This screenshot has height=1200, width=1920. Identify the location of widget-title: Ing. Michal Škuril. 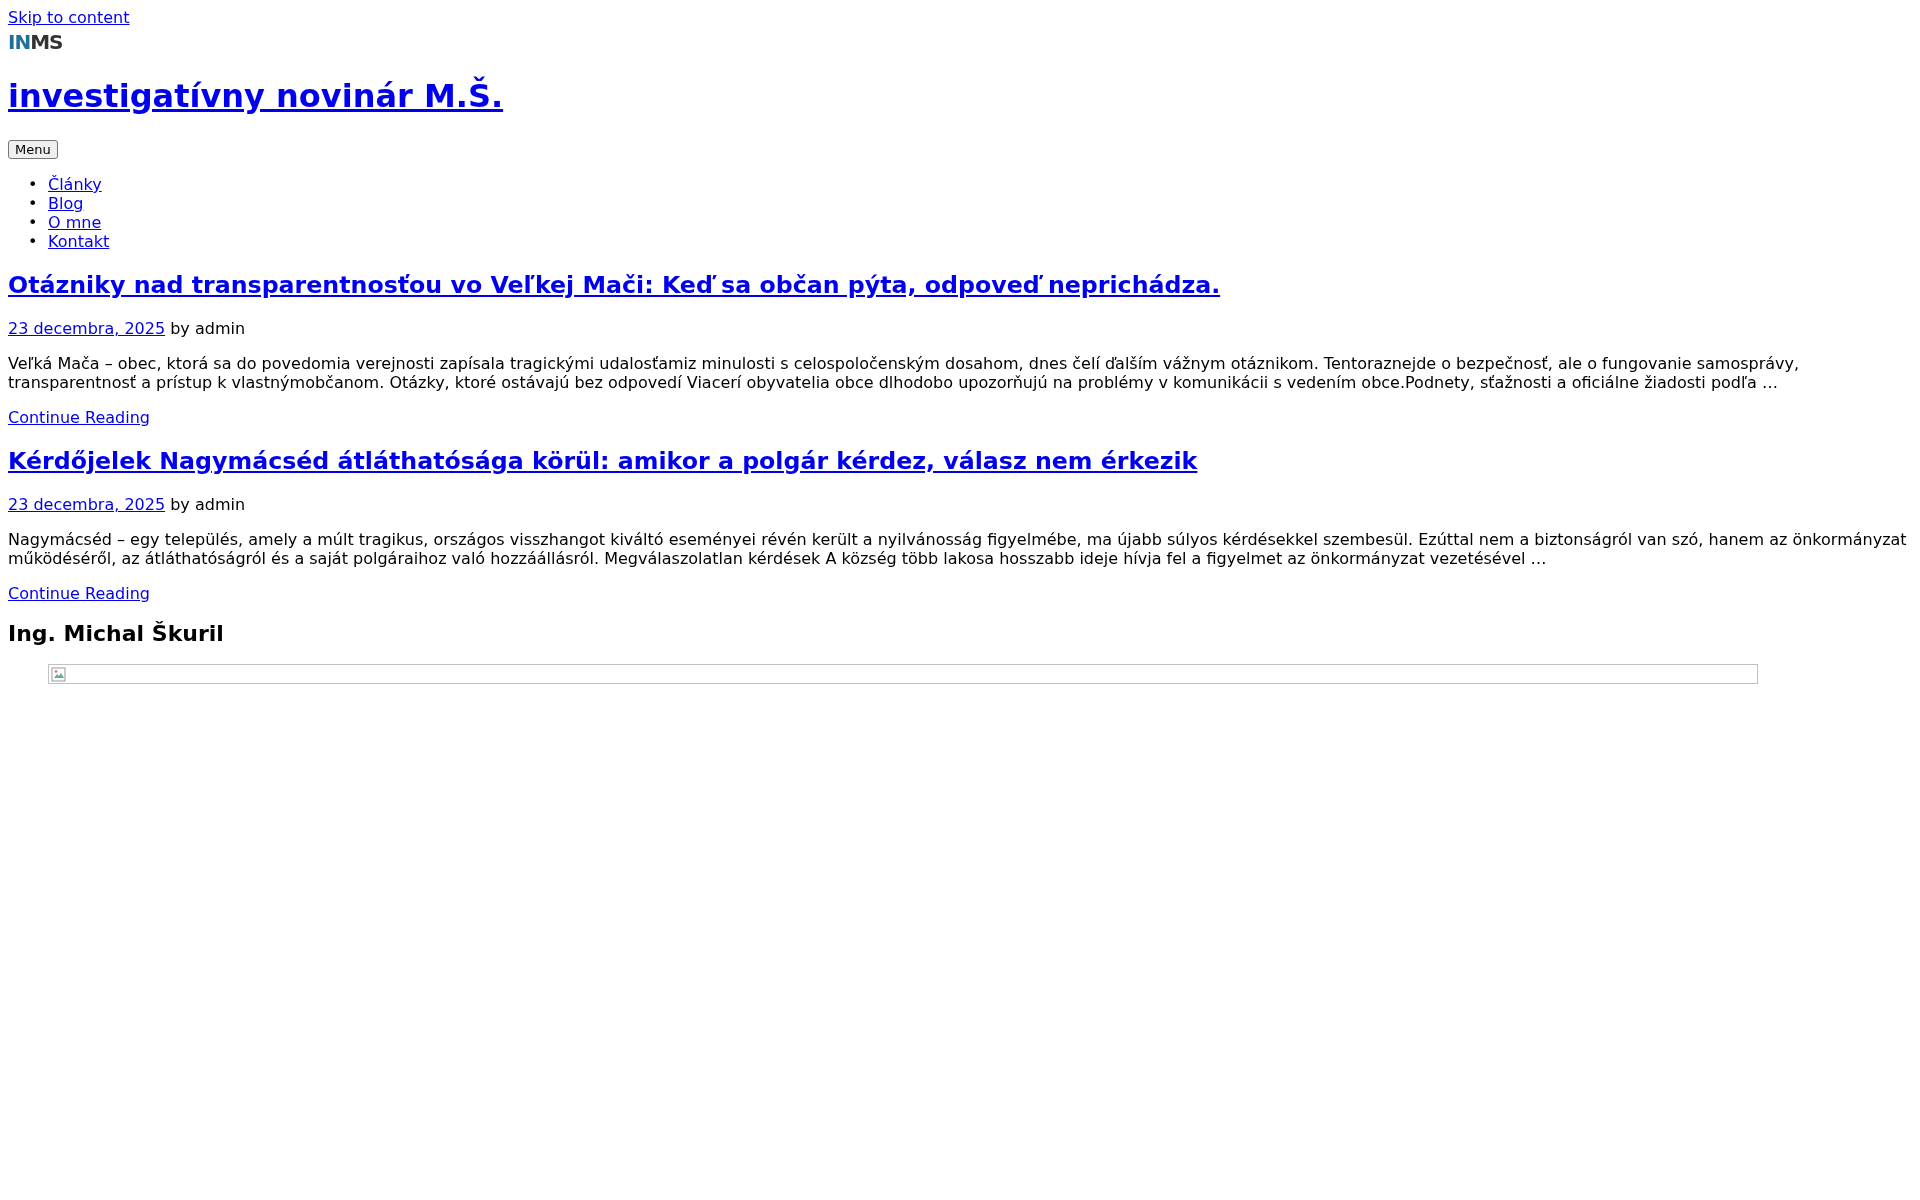
(116, 633).